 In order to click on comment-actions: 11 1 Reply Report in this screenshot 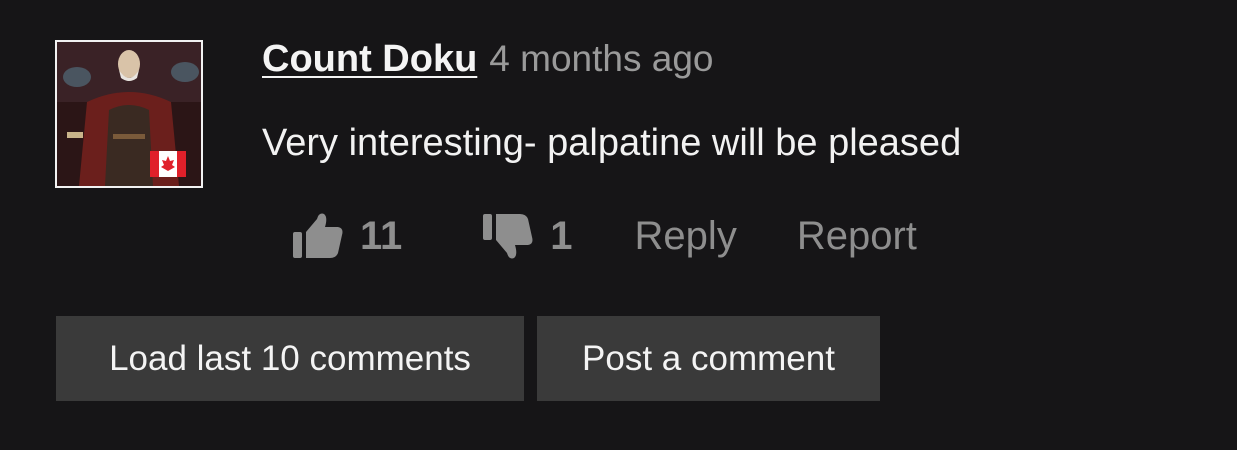, I will do `click(603, 236)`.